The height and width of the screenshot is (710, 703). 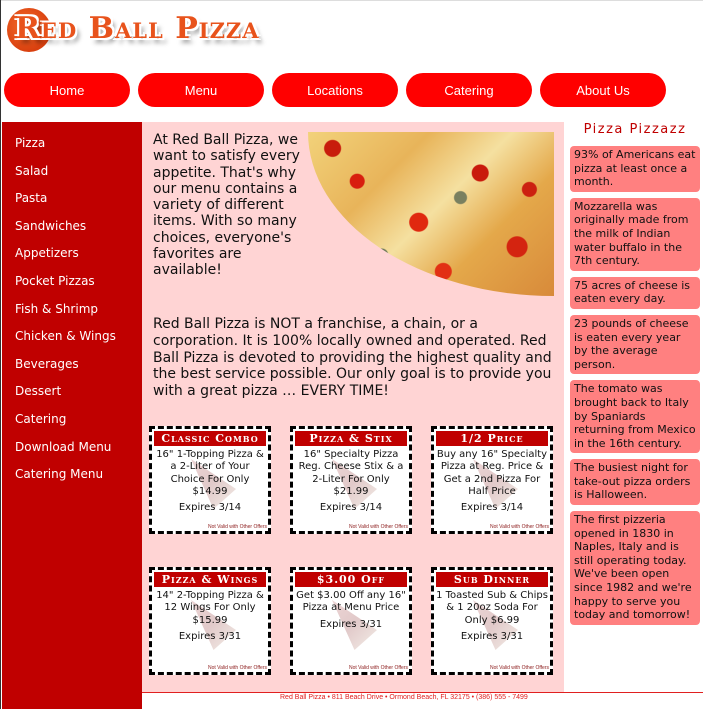 I want to click on sidebar-item-dessert: Dessert, so click(x=72, y=396).